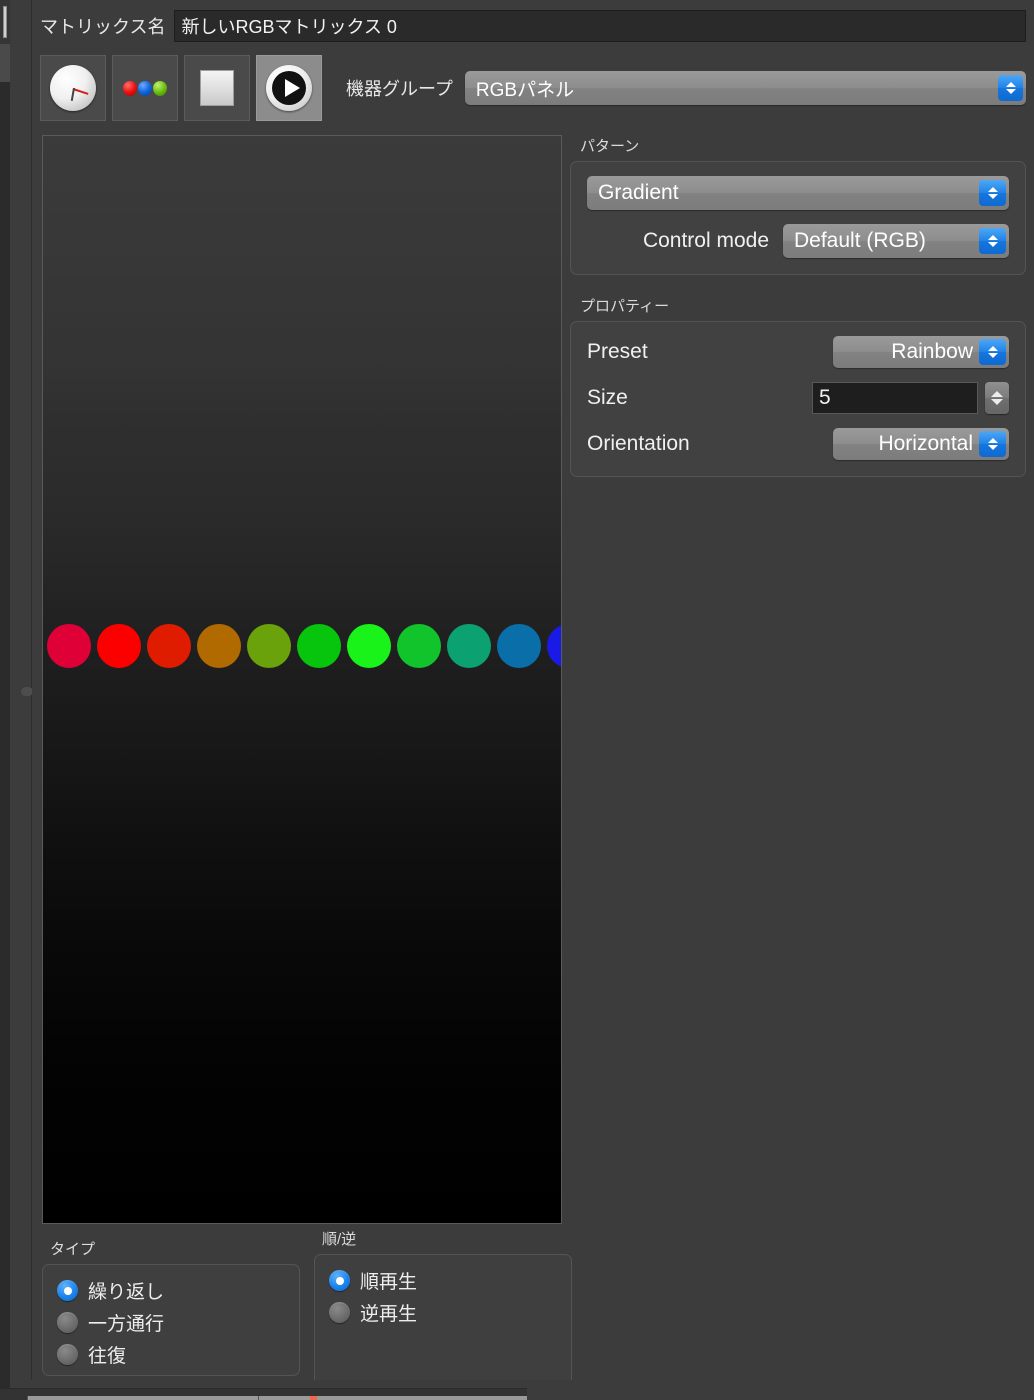 This screenshot has height=1400, width=1034. Describe the element at coordinates (798, 306) in the screenshot. I see `settings-column: パターン Gradient Control mode Default (RGB)` at that location.